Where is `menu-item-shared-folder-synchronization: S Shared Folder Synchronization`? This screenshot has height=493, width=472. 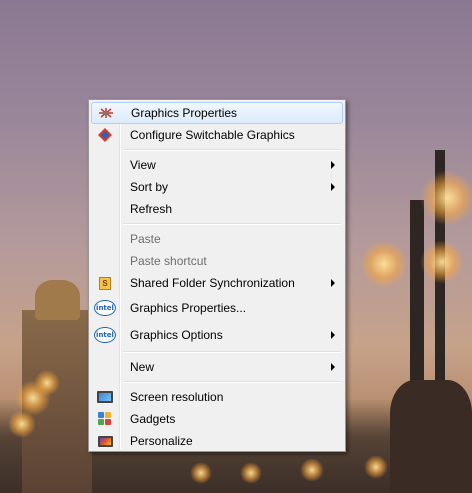
menu-item-shared-folder-synchronization: S Shared Folder Synchronization is located at coordinates (217, 283).